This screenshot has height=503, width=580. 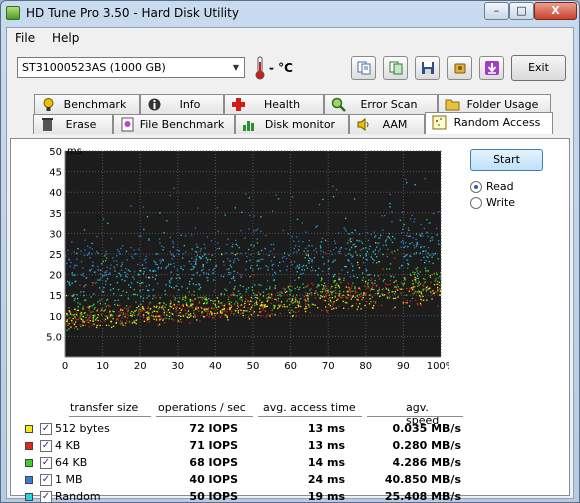 I want to click on tab-random-access: Random Access, so click(x=489, y=123).